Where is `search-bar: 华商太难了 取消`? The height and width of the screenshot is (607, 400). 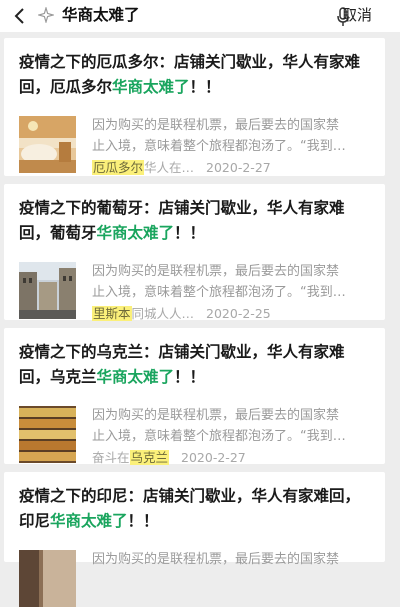
search-bar: 华商太难了 取消 is located at coordinates (200, 16).